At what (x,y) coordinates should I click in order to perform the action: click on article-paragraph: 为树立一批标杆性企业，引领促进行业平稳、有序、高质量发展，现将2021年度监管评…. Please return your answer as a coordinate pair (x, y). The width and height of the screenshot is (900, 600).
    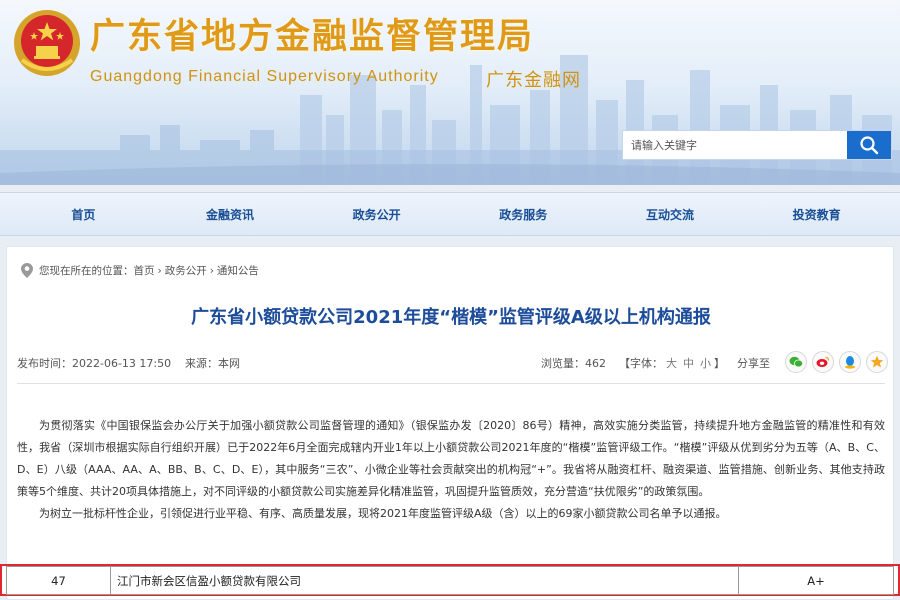
    Looking at the image, I should click on (383, 513).